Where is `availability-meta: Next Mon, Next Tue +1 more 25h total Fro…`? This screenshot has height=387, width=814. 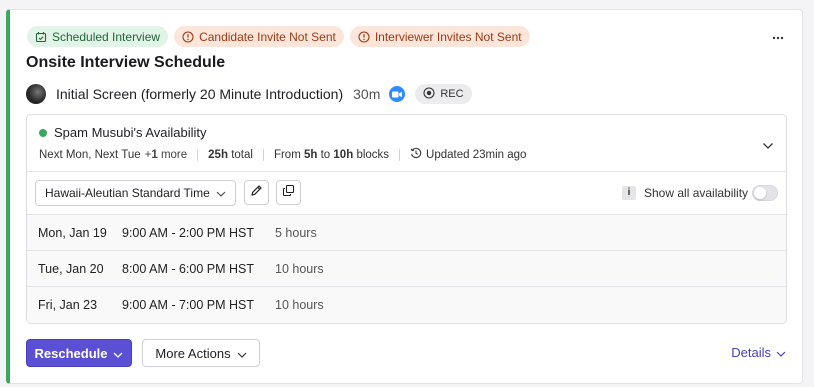
availability-meta: Next Mon, Next Tue +1 more 25h total Fro… is located at coordinates (282, 154).